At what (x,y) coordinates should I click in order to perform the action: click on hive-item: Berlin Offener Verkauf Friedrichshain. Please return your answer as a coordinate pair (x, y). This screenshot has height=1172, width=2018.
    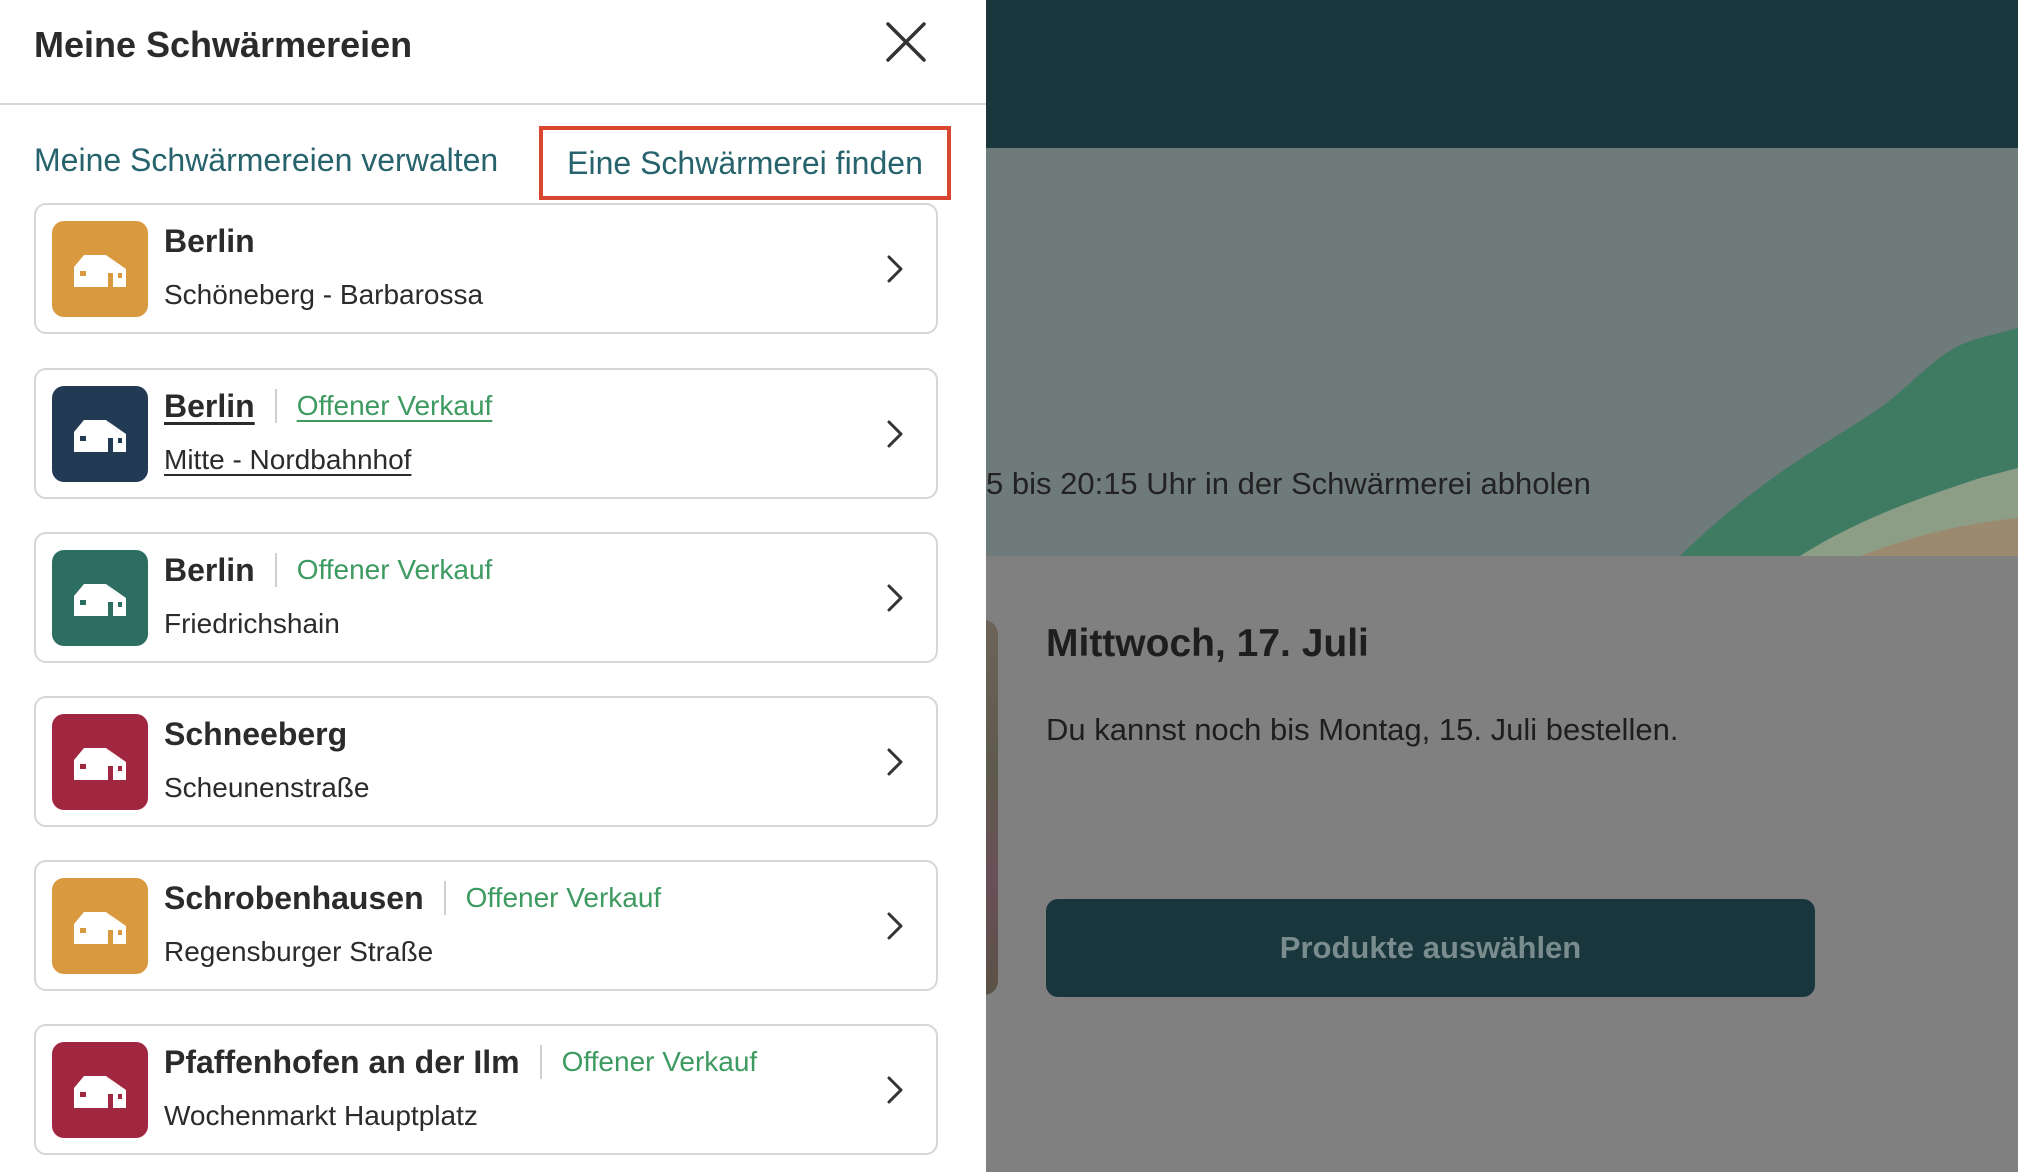
    Looking at the image, I should click on (486, 597).